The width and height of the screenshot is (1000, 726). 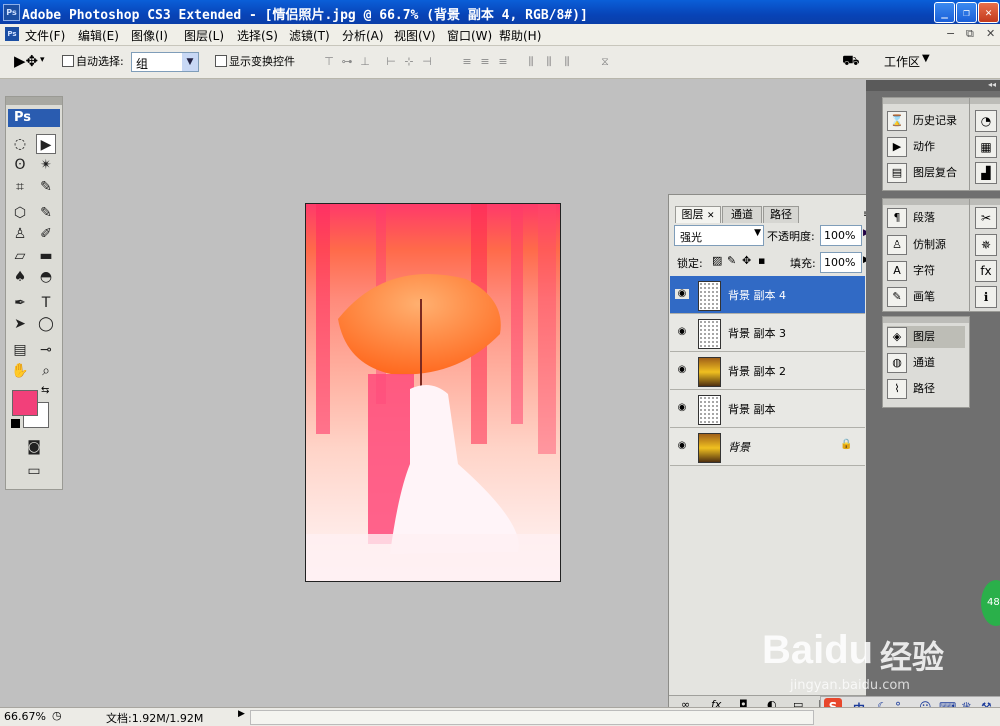 I want to click on fill-input: 100%, so click(x=841, y=262).